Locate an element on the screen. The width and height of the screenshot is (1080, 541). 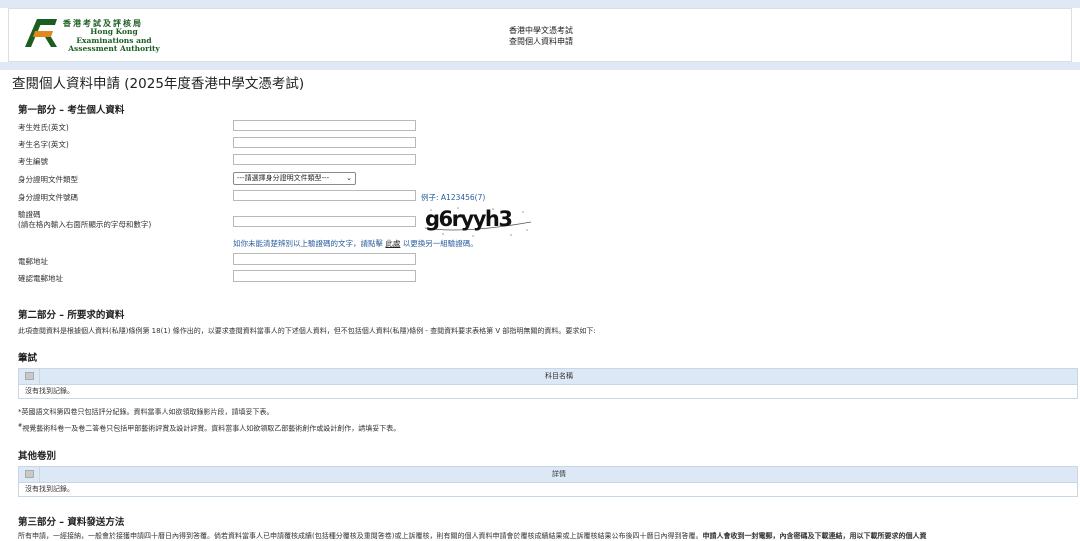
confirm-email-input is located at coordinates (324, 276).